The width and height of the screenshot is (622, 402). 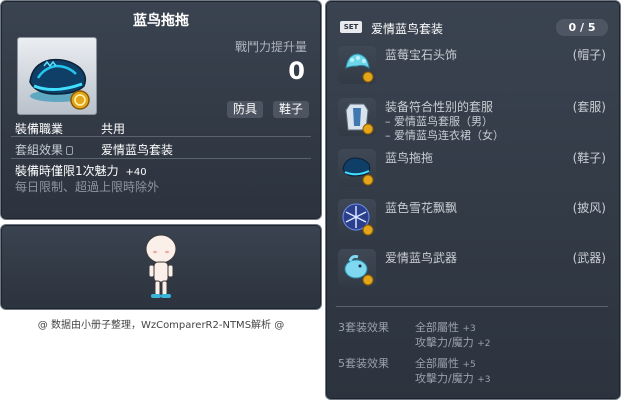 I want to click on set-item: 蓝鸟拖拖 (鞋子), so click(x=479, y=169).